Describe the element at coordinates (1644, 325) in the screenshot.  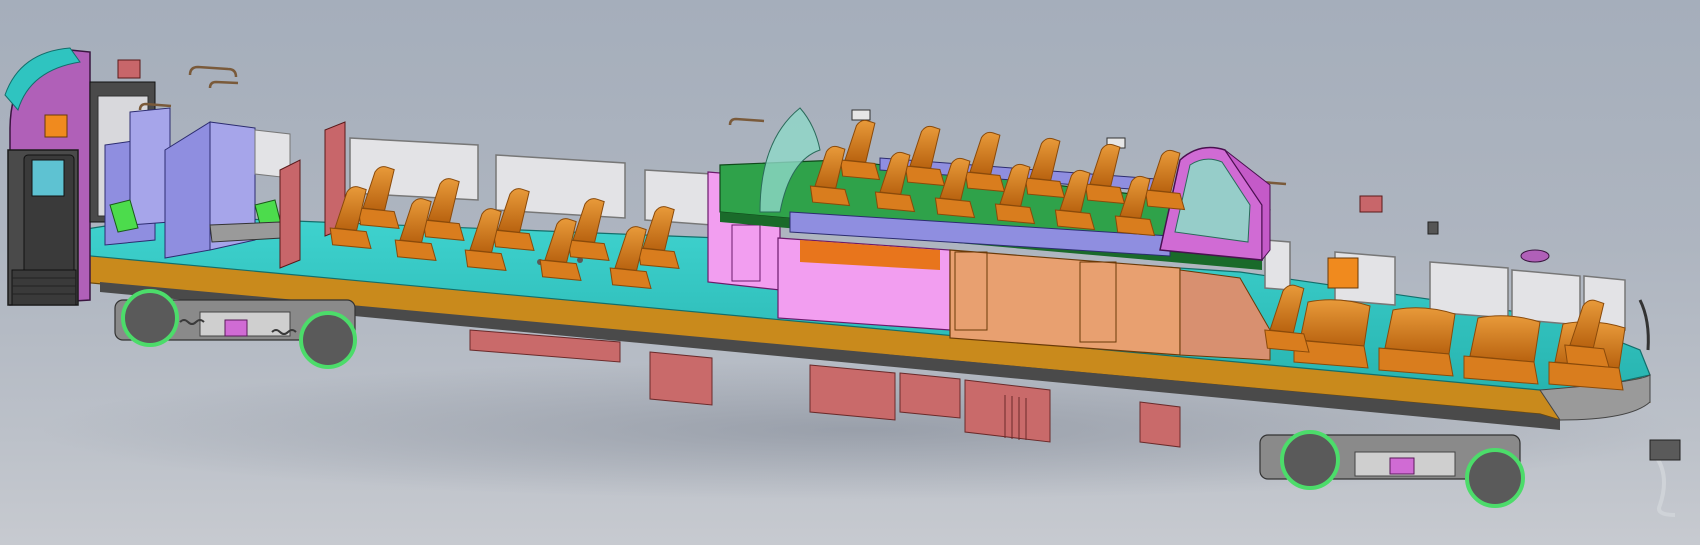
I see `rear-end-cap` at that location.